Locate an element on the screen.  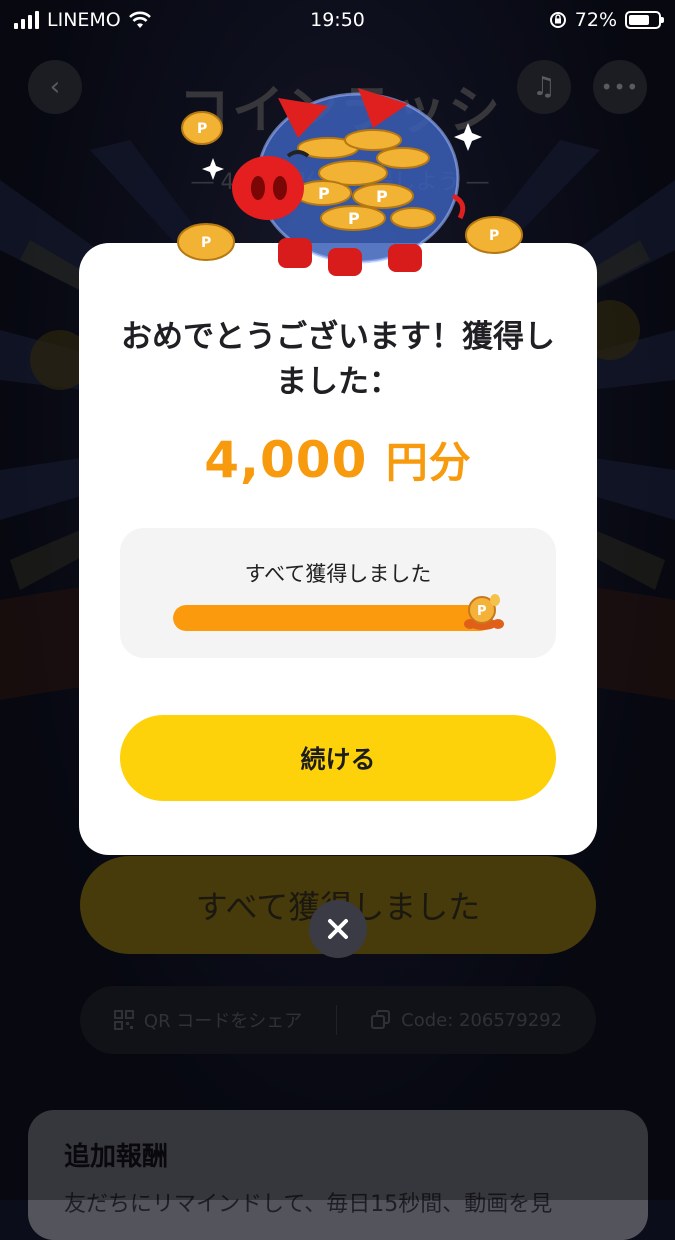
reward-unit: 円分 is located at coordinates (428, 462).